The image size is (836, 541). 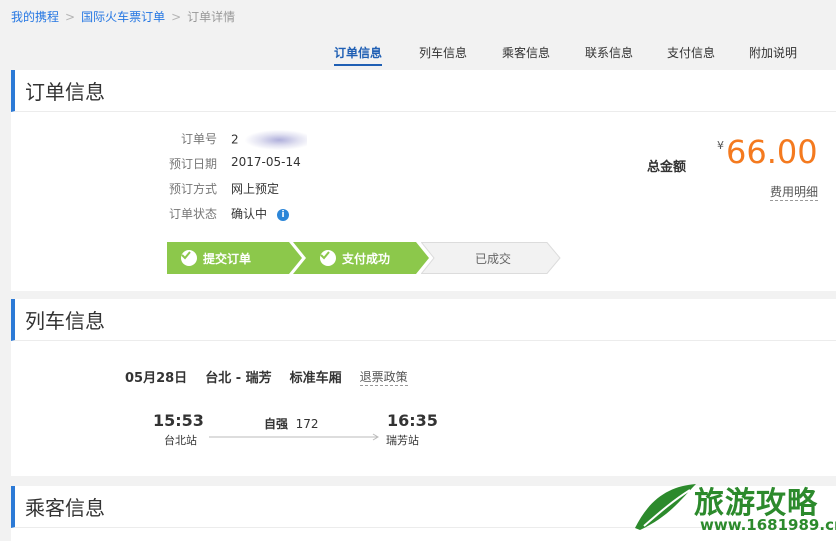 What do you see at coordinates (192, 214) in the screenshot?
I see `order-status-label: 订单状态` at bounding box center [192, 214].